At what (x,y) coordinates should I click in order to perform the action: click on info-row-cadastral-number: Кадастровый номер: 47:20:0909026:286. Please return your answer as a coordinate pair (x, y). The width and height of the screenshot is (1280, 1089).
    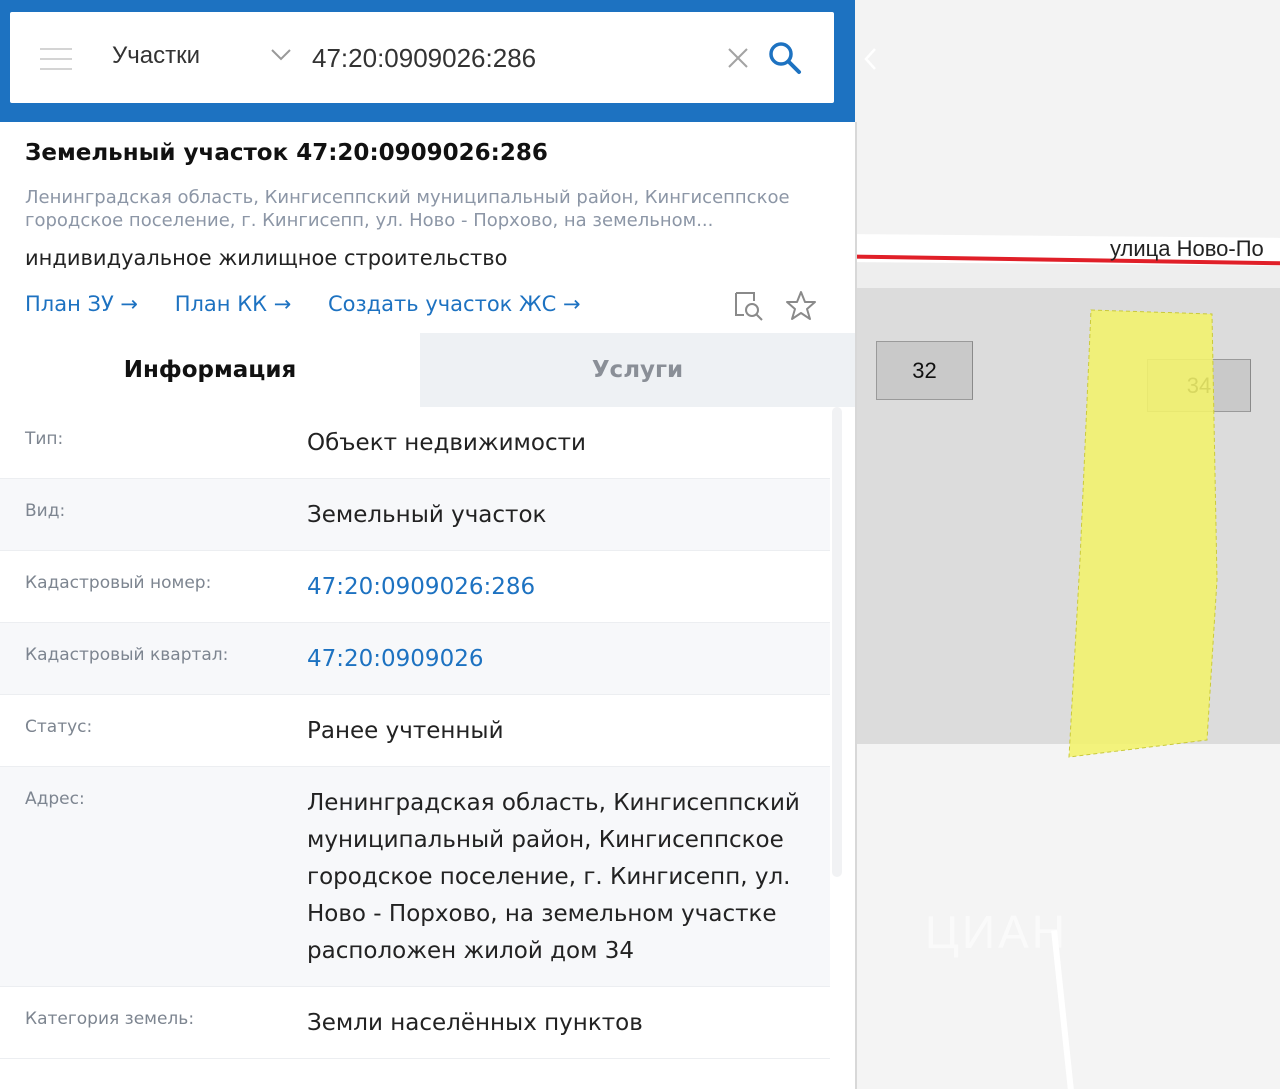
    Looking at the image, I should click on (415, 587).